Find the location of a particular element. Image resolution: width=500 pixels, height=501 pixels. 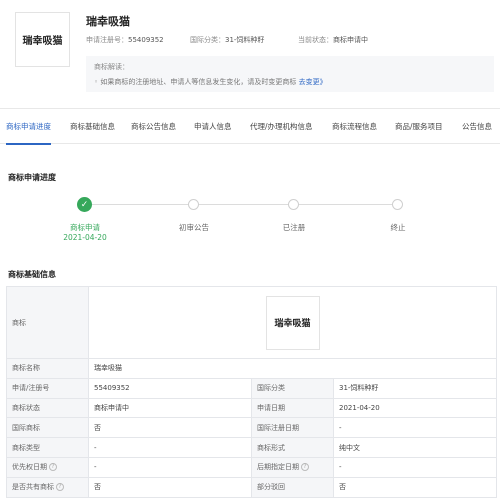

step-check-icon: ✓ is located at coordinates (84, 204).